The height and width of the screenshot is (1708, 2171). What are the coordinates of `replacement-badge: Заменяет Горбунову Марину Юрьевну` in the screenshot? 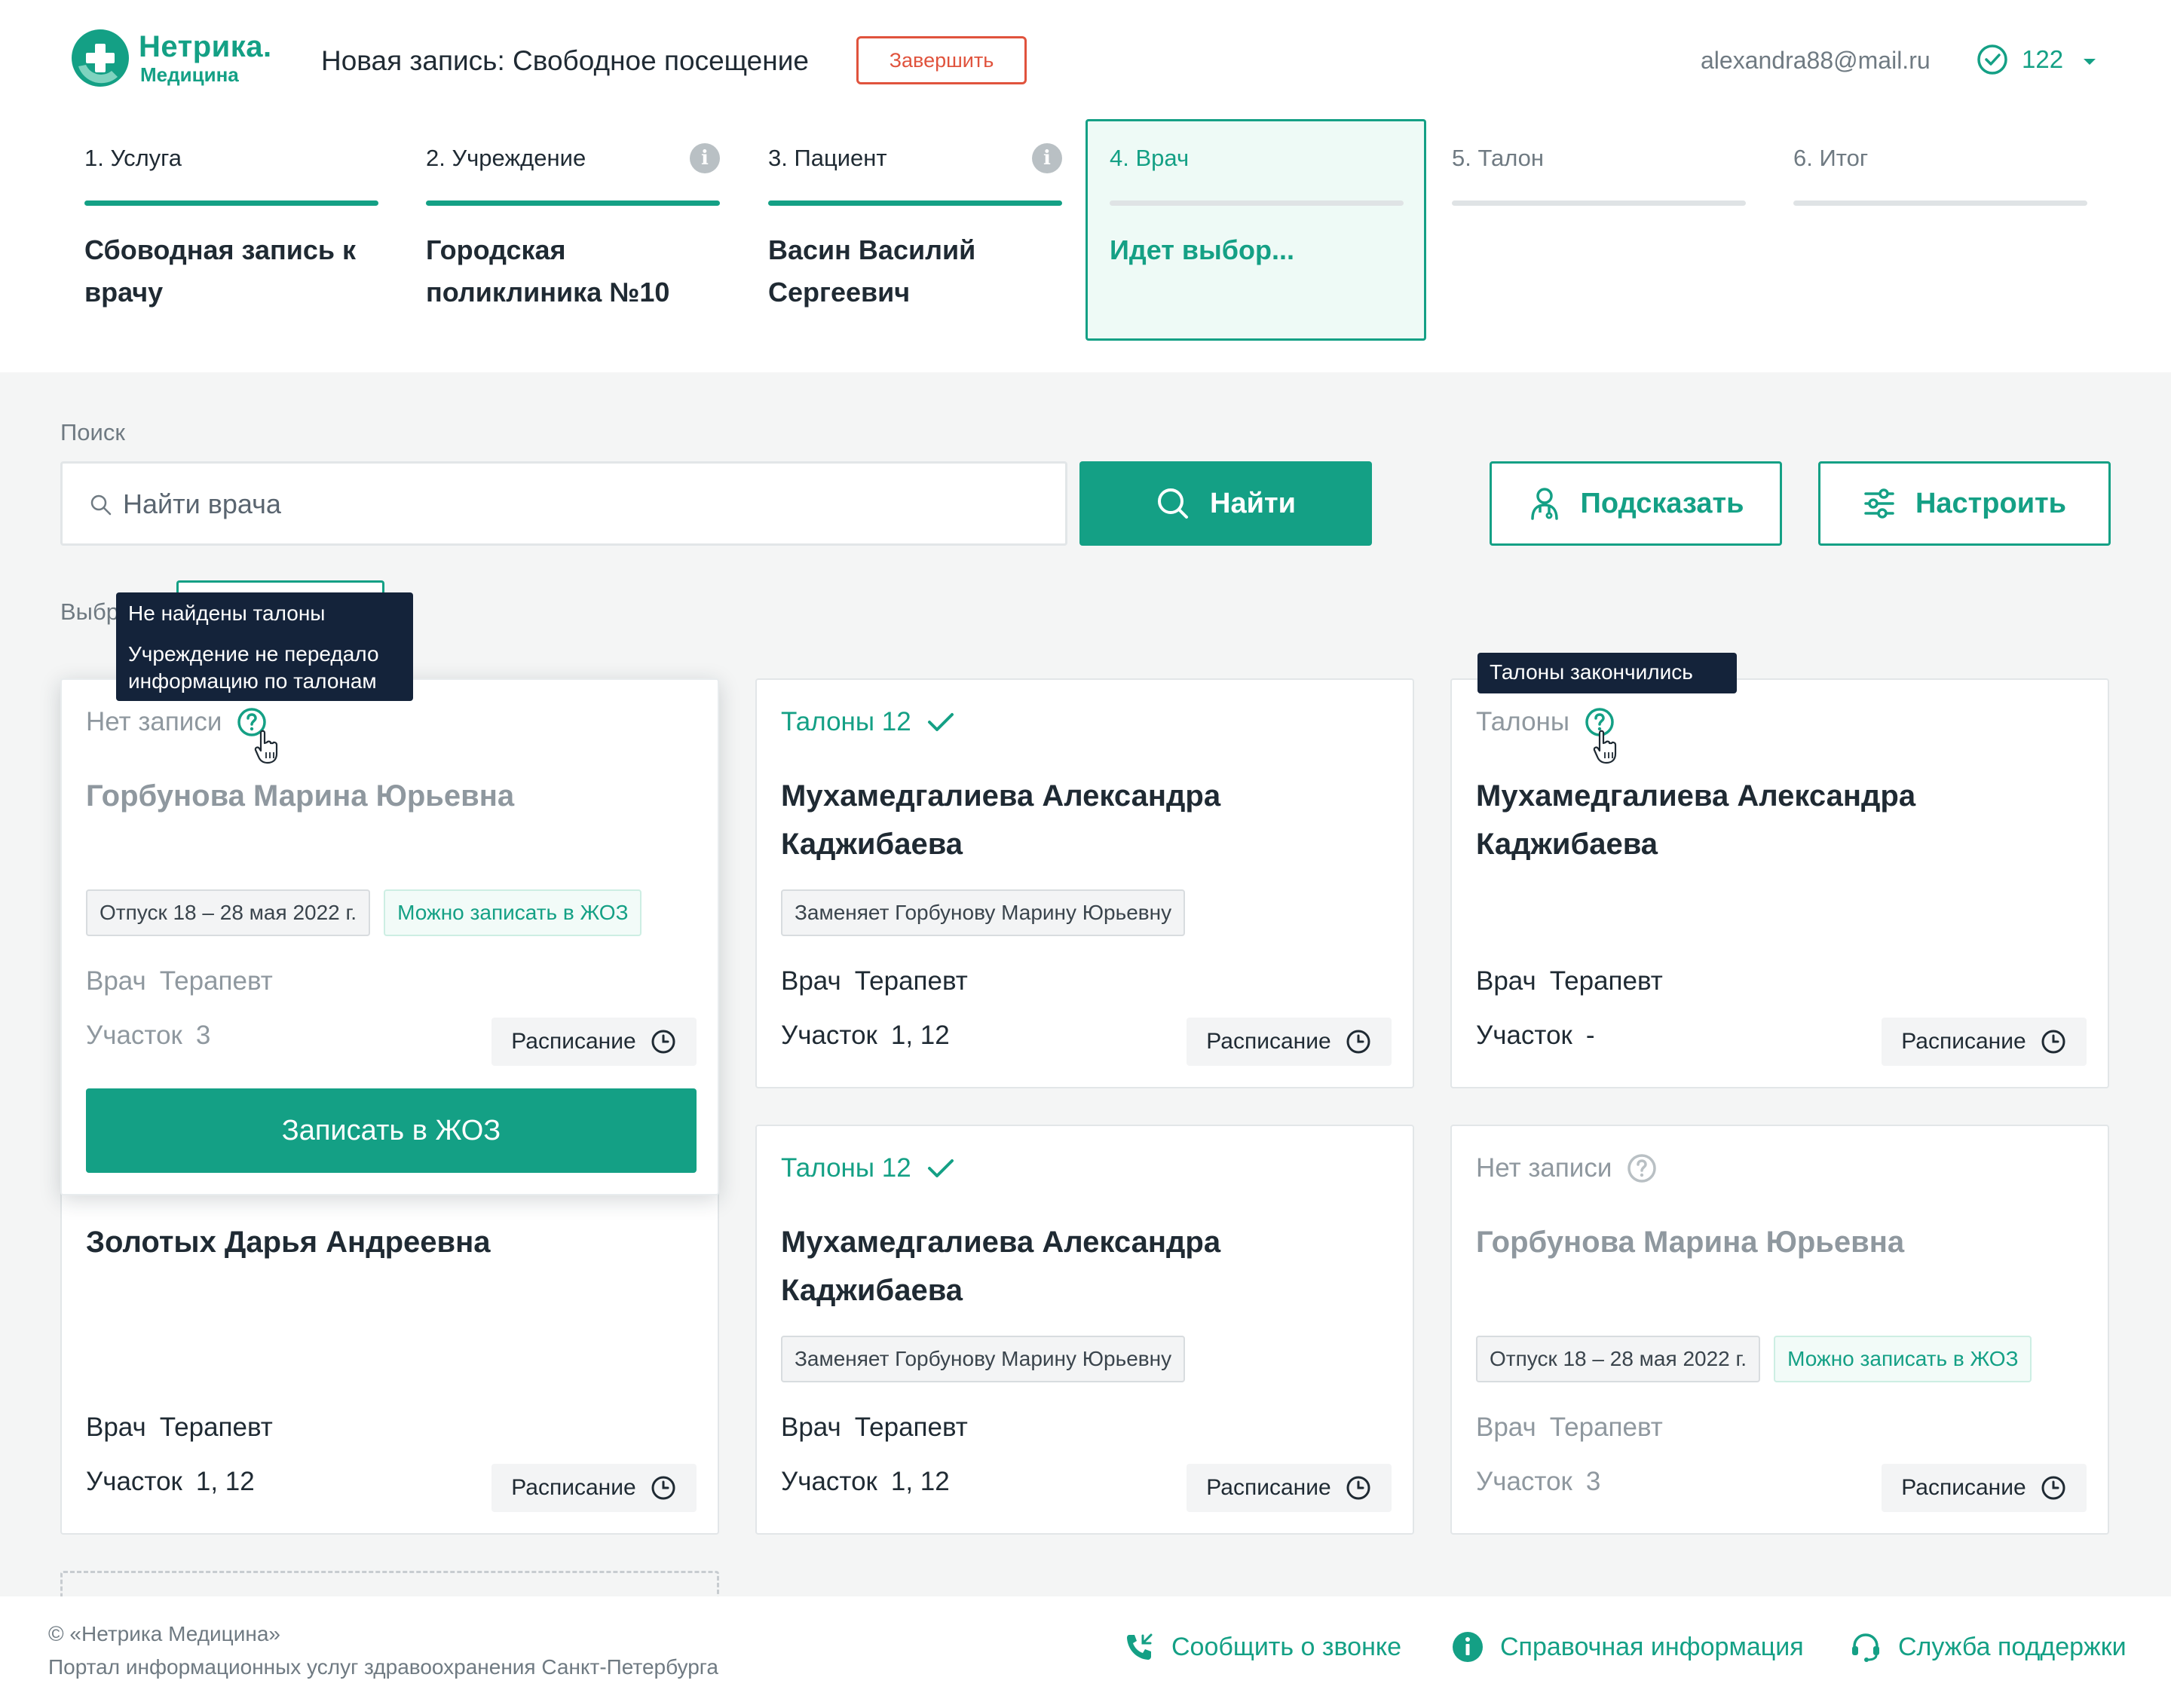 It's located at (983, 1359).